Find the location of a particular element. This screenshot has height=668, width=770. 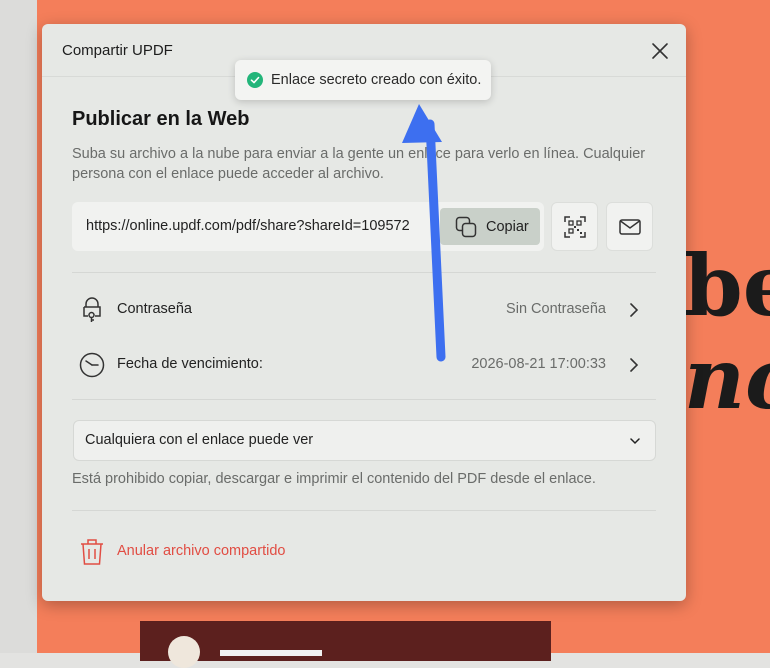

qr-code-button is located at coordinates (574, 226).